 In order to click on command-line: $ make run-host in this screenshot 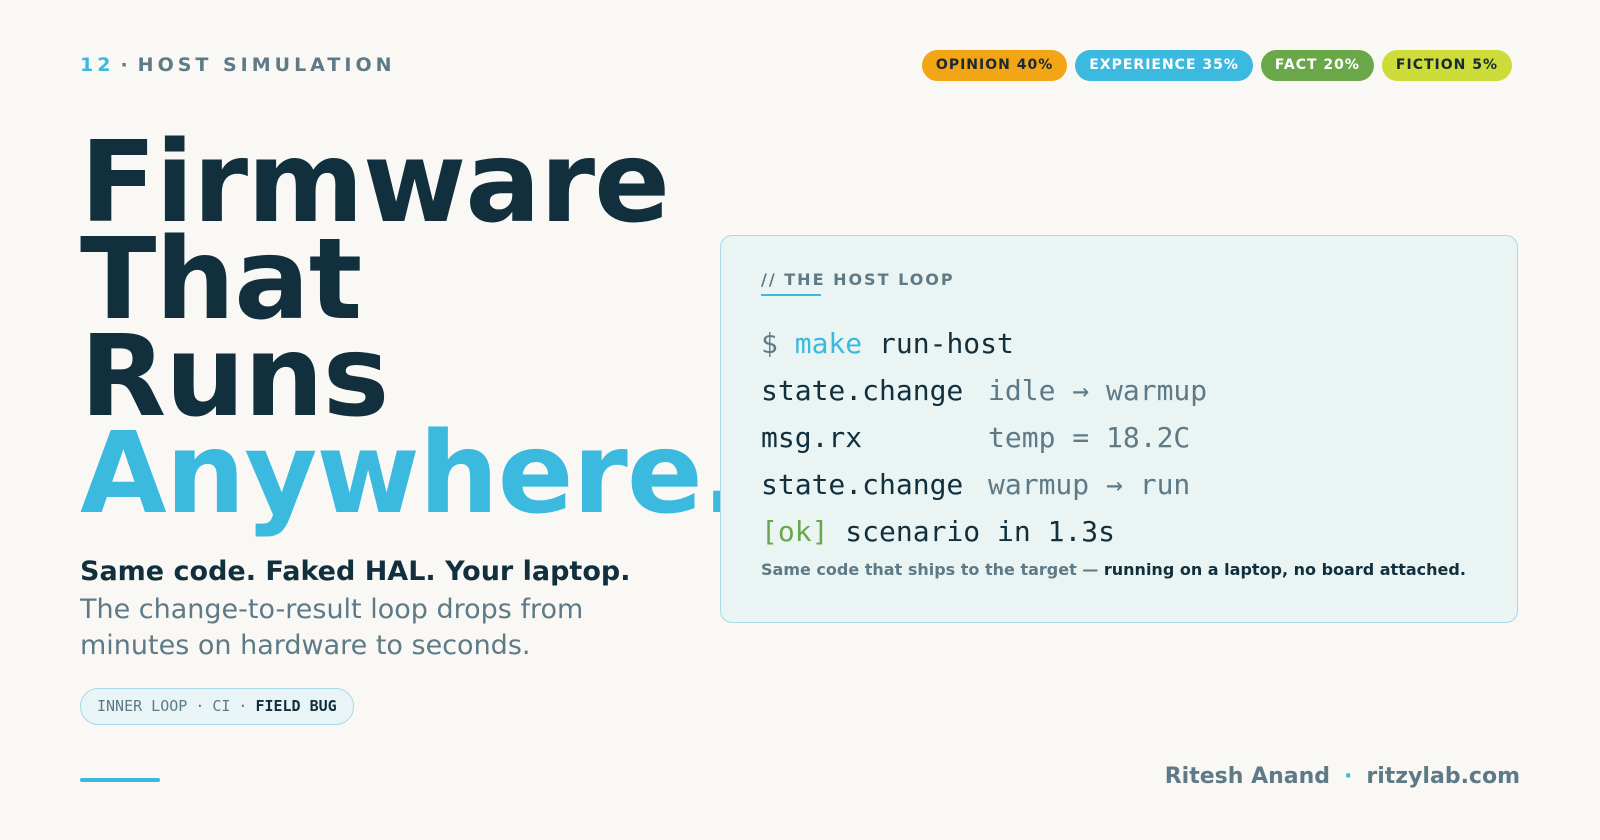, I will do `click(984, 343)`.